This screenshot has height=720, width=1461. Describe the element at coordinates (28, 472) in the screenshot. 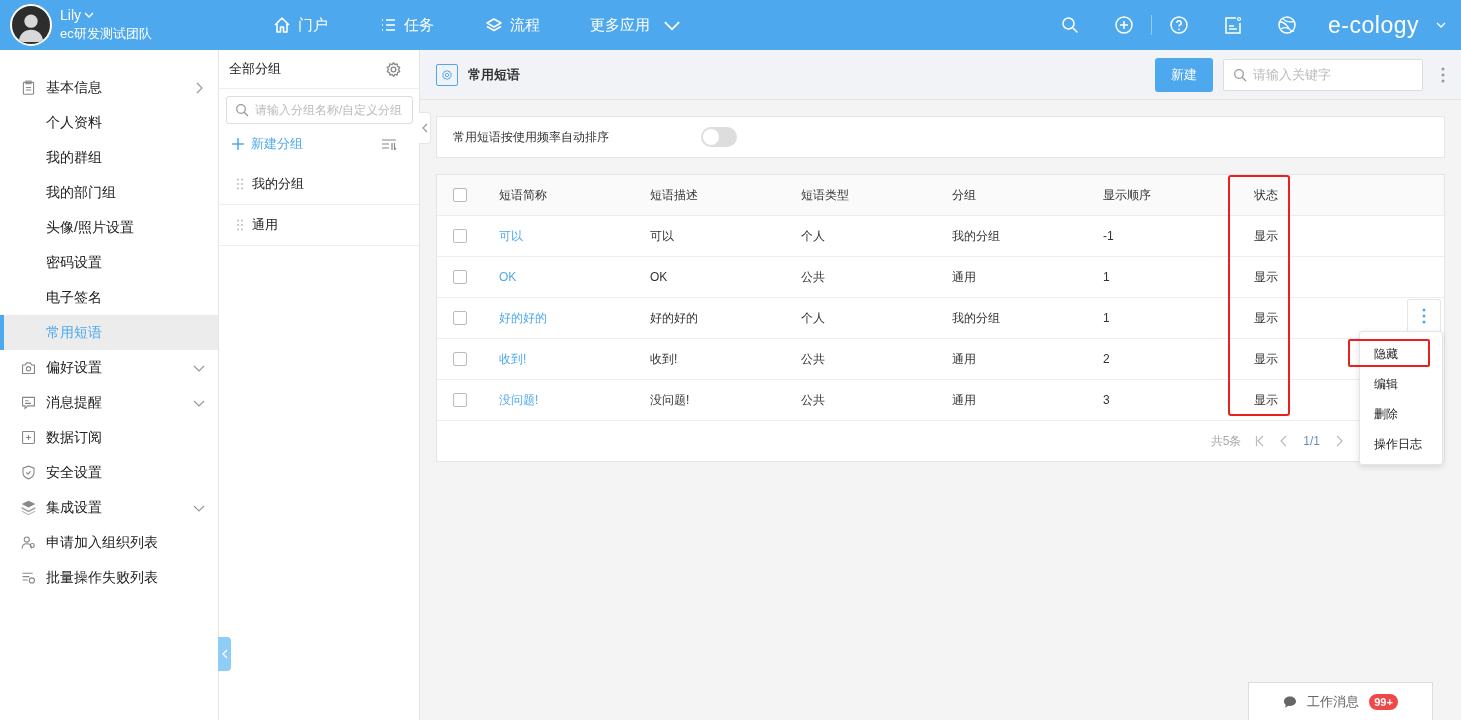

I see `shield-icon` at that location.